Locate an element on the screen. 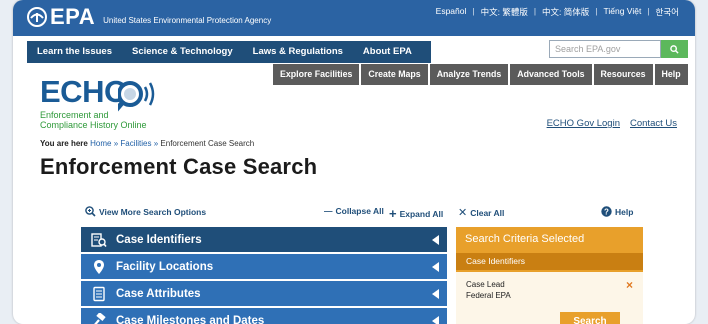 This screenshot has height=324, width=708. echo-gov-login-link: ECHO Gov Login is located at coordinates (583, 123).